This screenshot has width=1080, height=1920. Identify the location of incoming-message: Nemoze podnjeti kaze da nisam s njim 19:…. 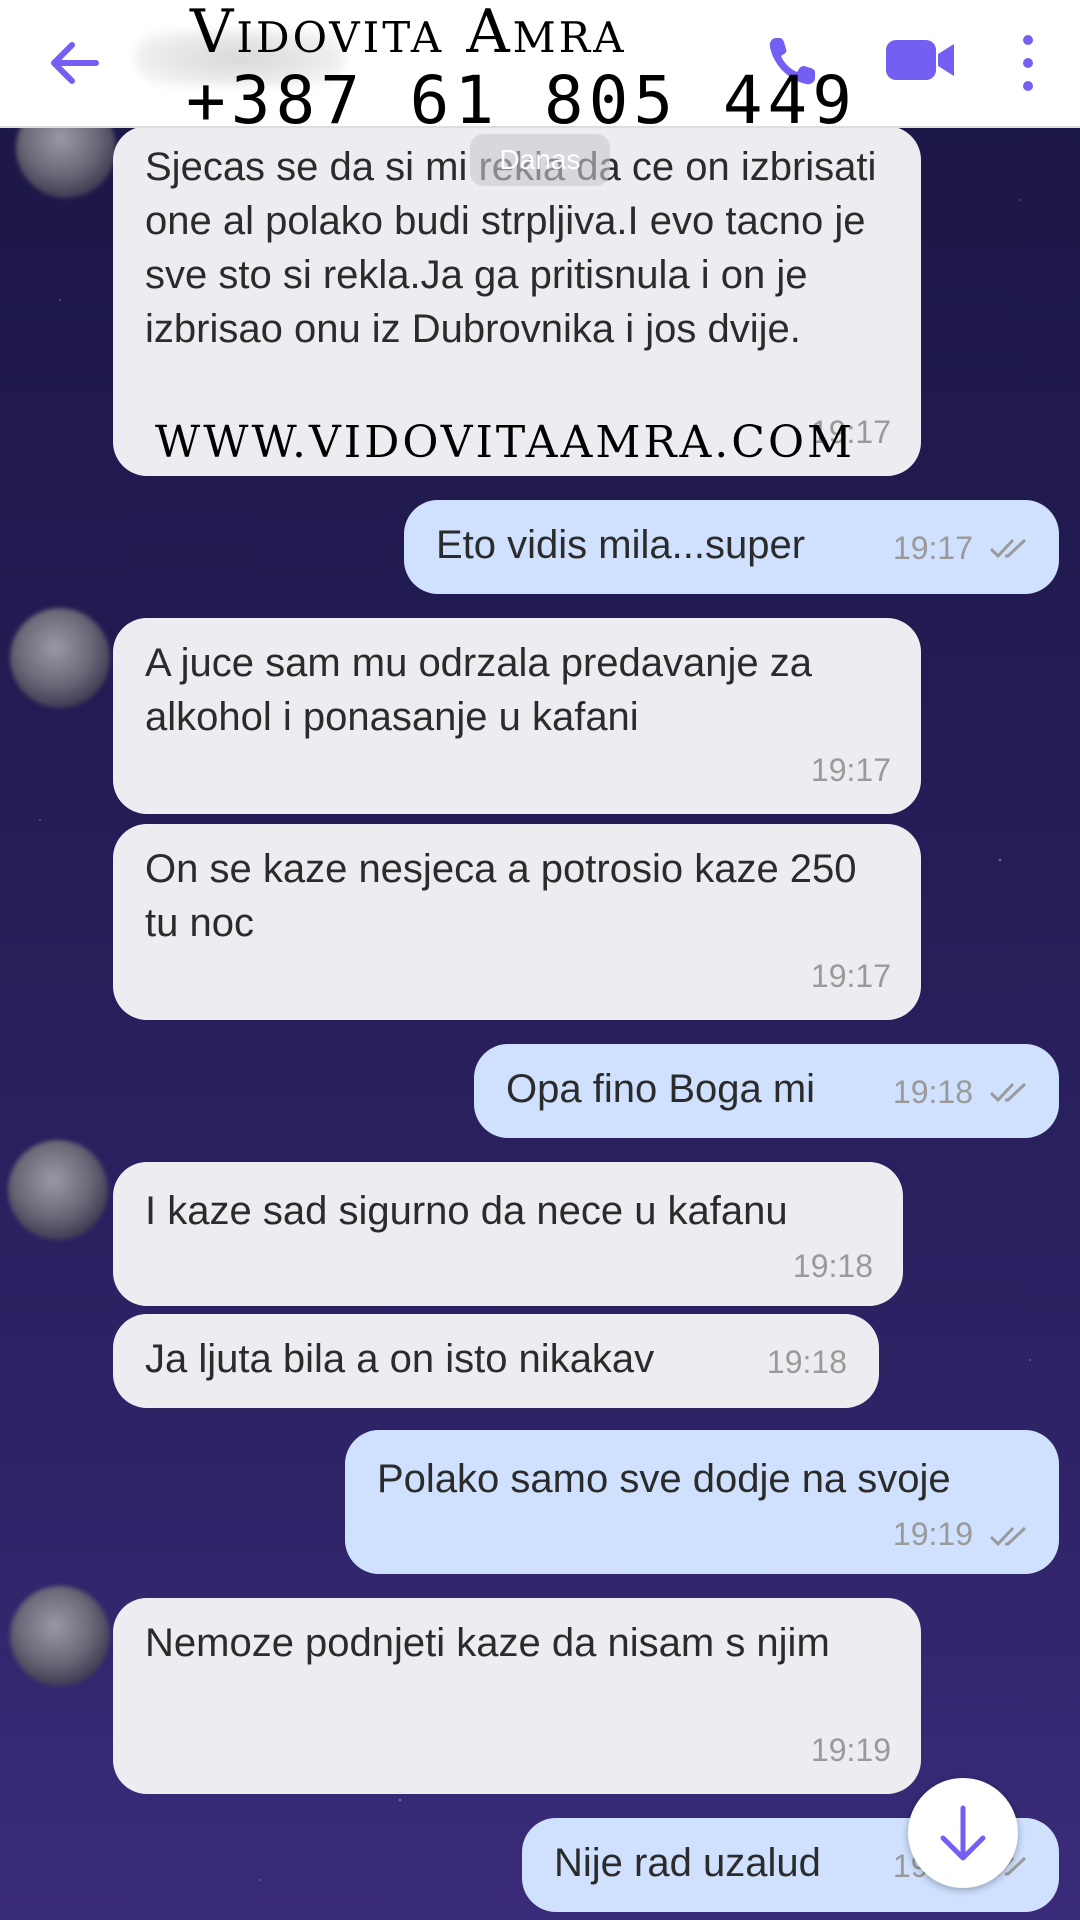
(517, 1696).